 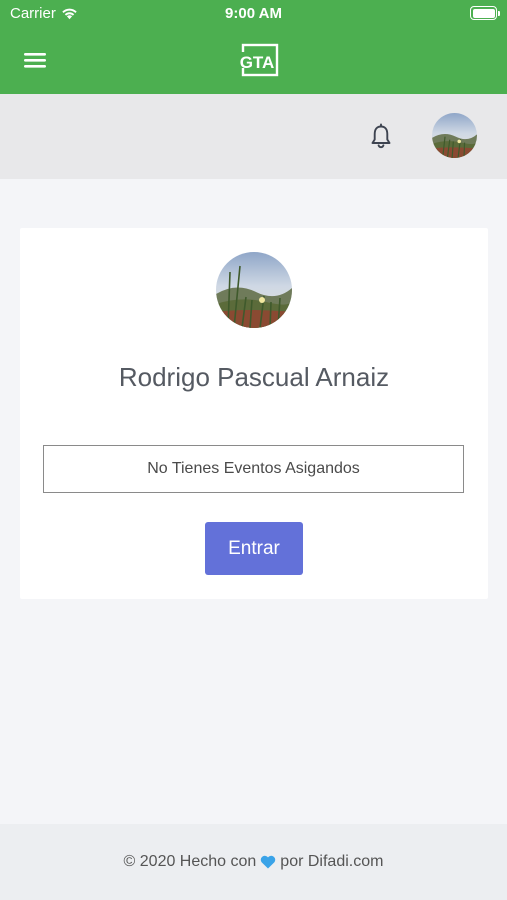 What do you see at coordinates (454, 135) in the screenshot?
I see `user-avatar` at bounding box center [454, 135].